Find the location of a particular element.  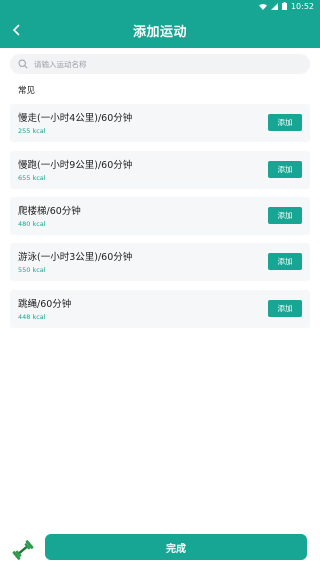

app-bar: 添加运动 is located at coordinates (160, 30).